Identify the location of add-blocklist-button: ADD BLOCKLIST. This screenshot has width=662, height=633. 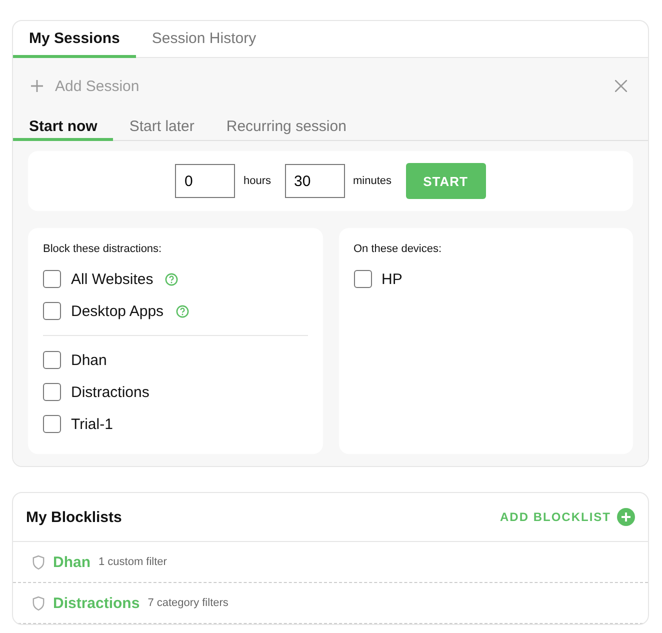
(567, 517).